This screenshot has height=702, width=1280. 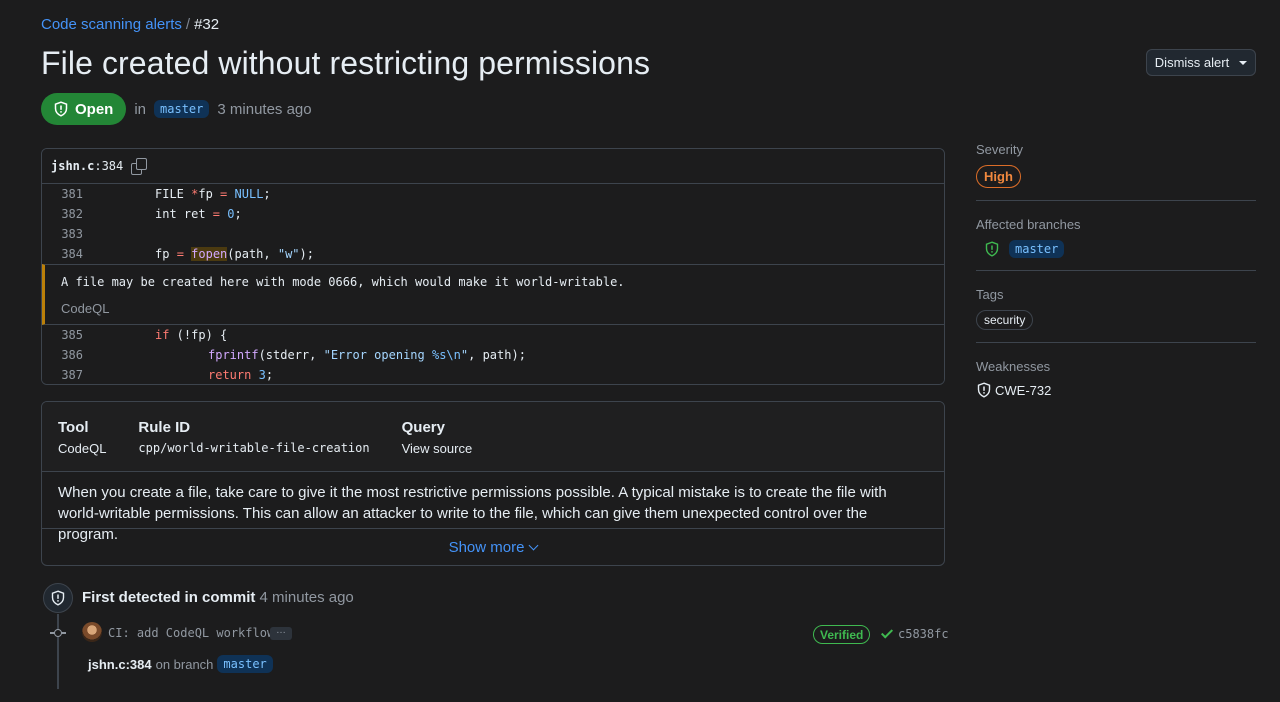 What do you see at coordinates (1243, 62) in the screenshot?
I see `caret-down-icon` at bounding box center [1243, 62].